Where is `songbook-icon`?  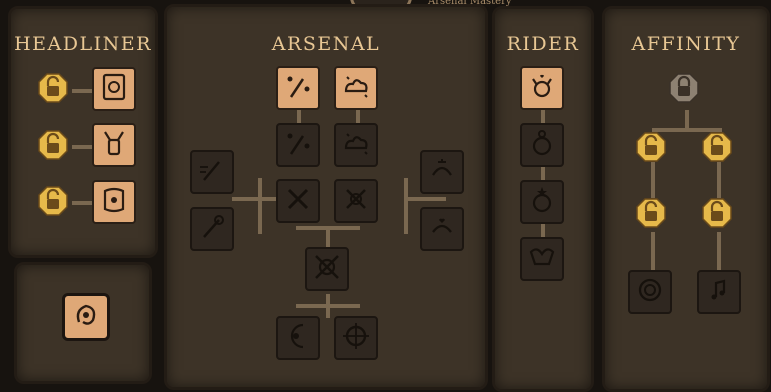 songbook-icon is located at coordinates (114, 89).